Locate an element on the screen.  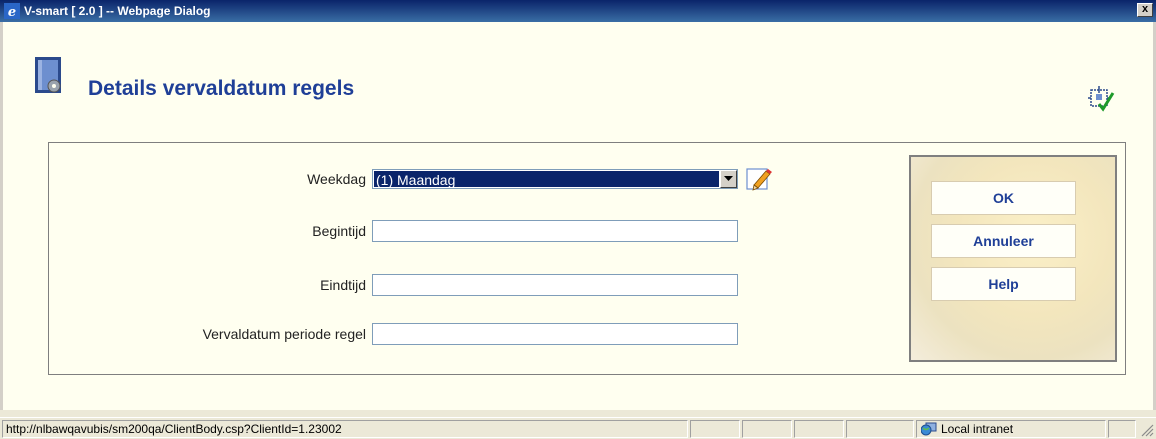
svg-text: e is located at coordinates (12, 12).